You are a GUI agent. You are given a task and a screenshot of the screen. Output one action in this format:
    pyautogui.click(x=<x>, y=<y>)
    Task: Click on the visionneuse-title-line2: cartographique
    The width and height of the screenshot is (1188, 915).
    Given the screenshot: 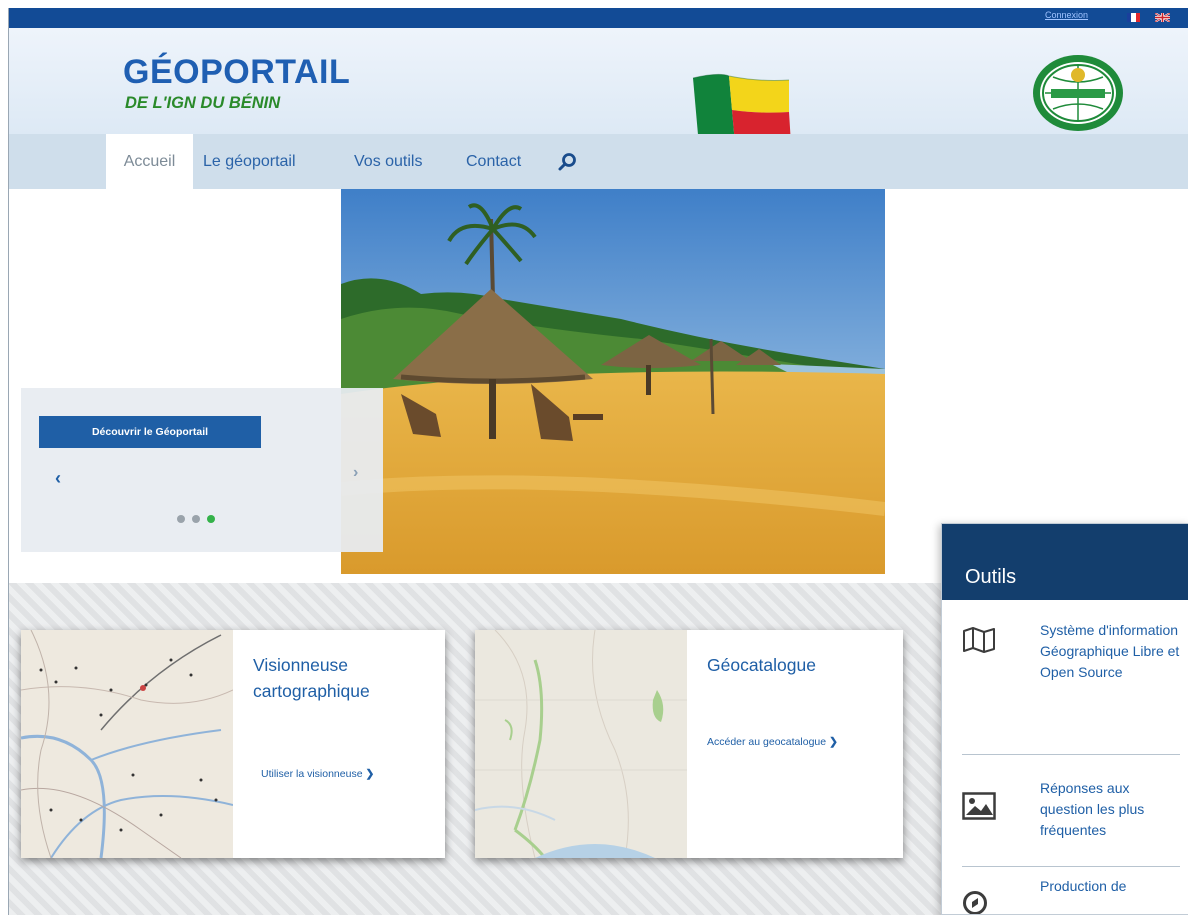 What is the action you would take?
    pyautogui.click(x=311, y=691)
    